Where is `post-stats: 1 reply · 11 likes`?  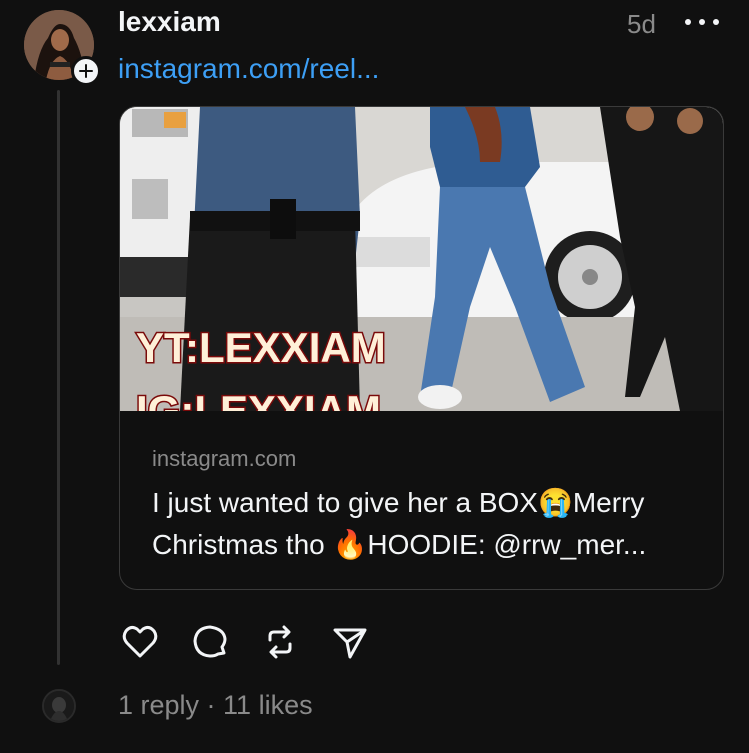
post-stats: 1 reply · 11 likes is located at coordinates (215, 705).